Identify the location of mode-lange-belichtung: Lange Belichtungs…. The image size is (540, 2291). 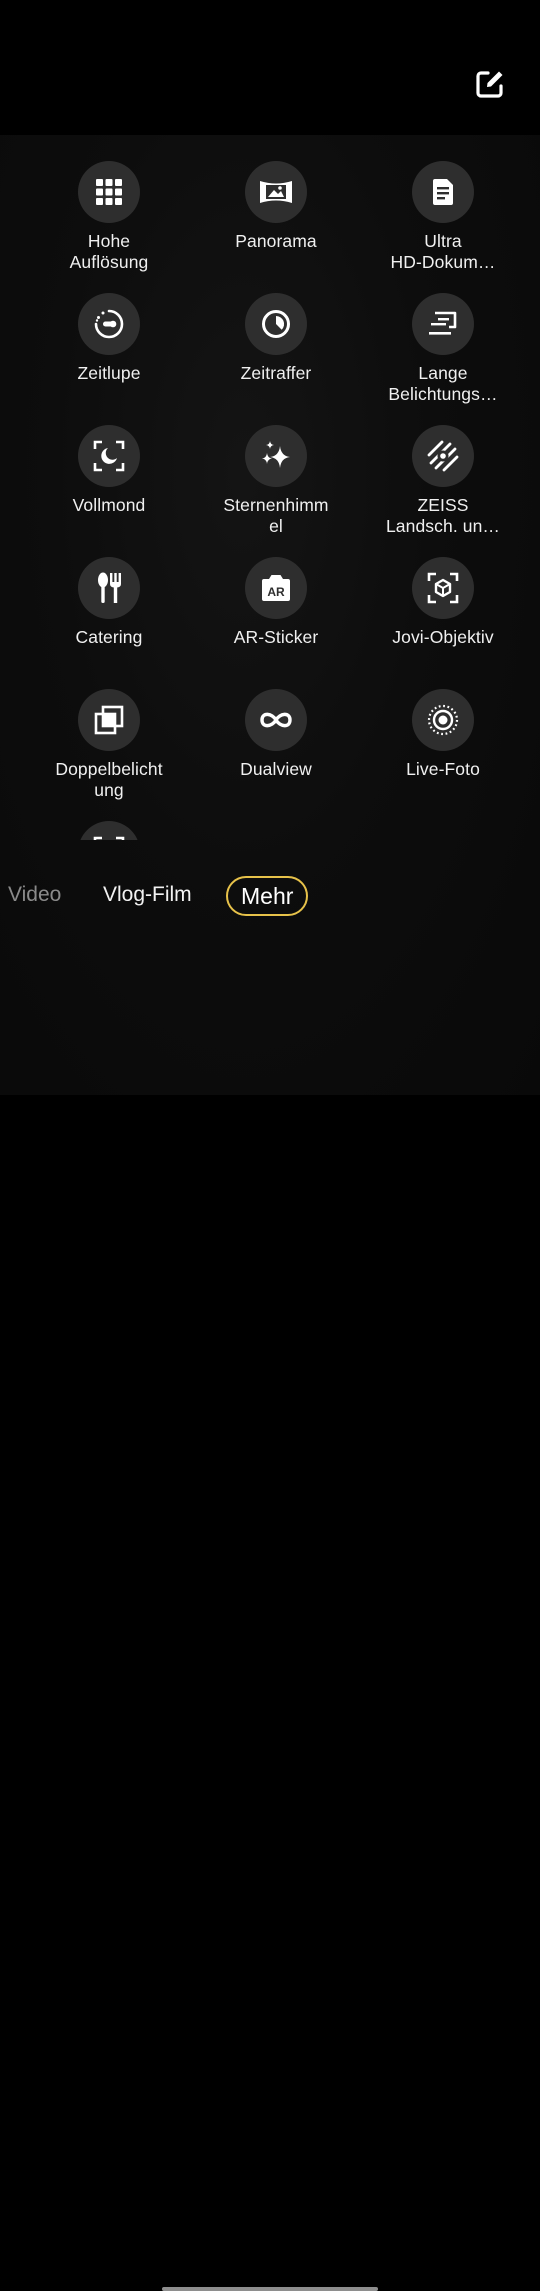
(443, 349).